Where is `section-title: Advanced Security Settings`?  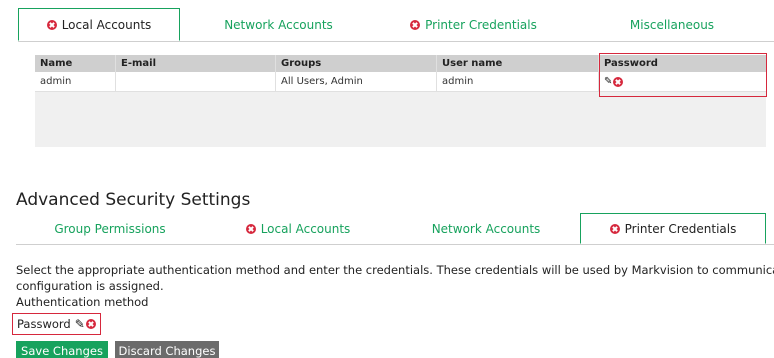
section-title: Advanced Security Settings is located at coordinates (133, 200).